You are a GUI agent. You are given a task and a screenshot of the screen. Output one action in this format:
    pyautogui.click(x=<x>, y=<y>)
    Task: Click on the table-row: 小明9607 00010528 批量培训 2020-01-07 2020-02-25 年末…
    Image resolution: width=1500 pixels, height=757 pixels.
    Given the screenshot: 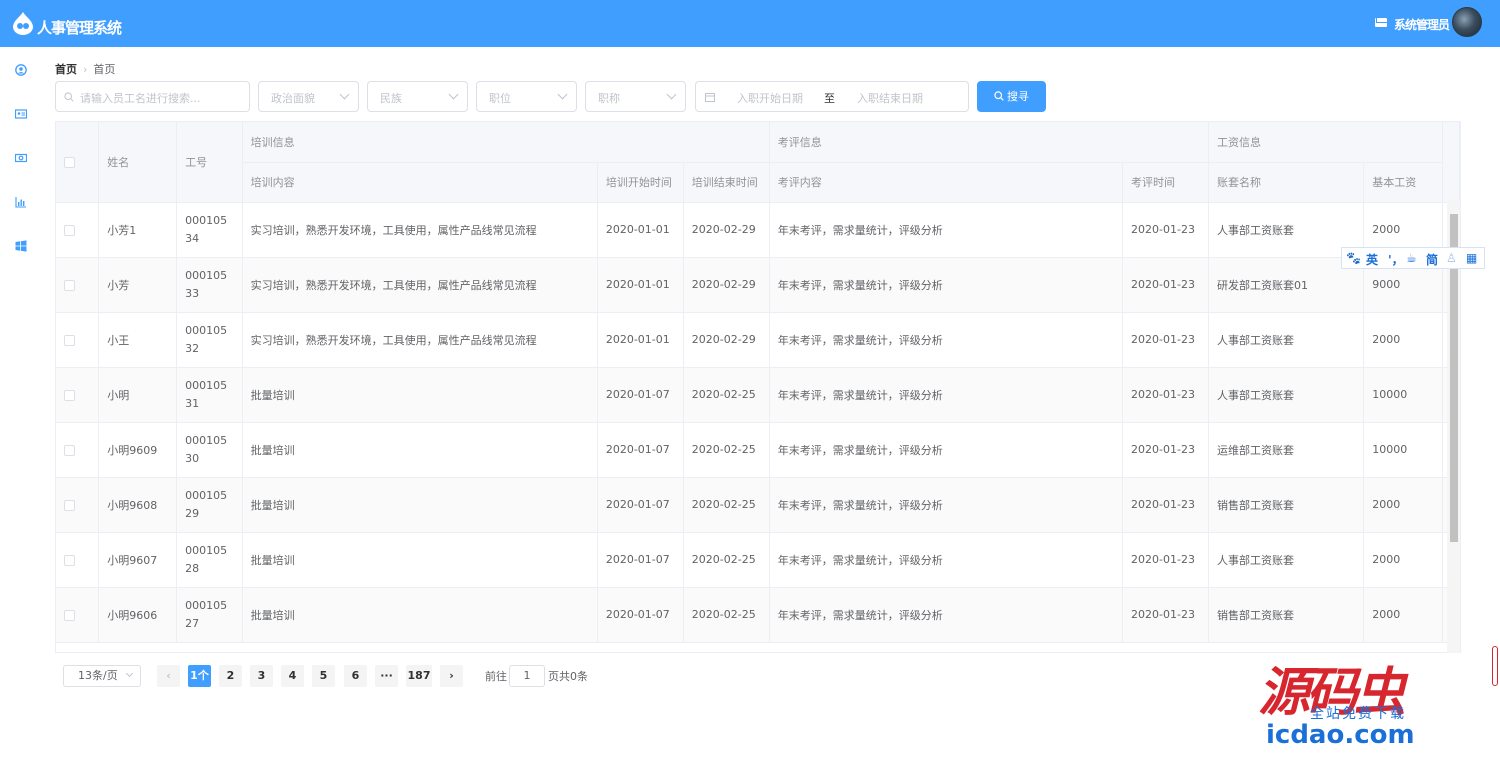 What is the action you would take?
    pyautogui.click(x=758, y=560)
    